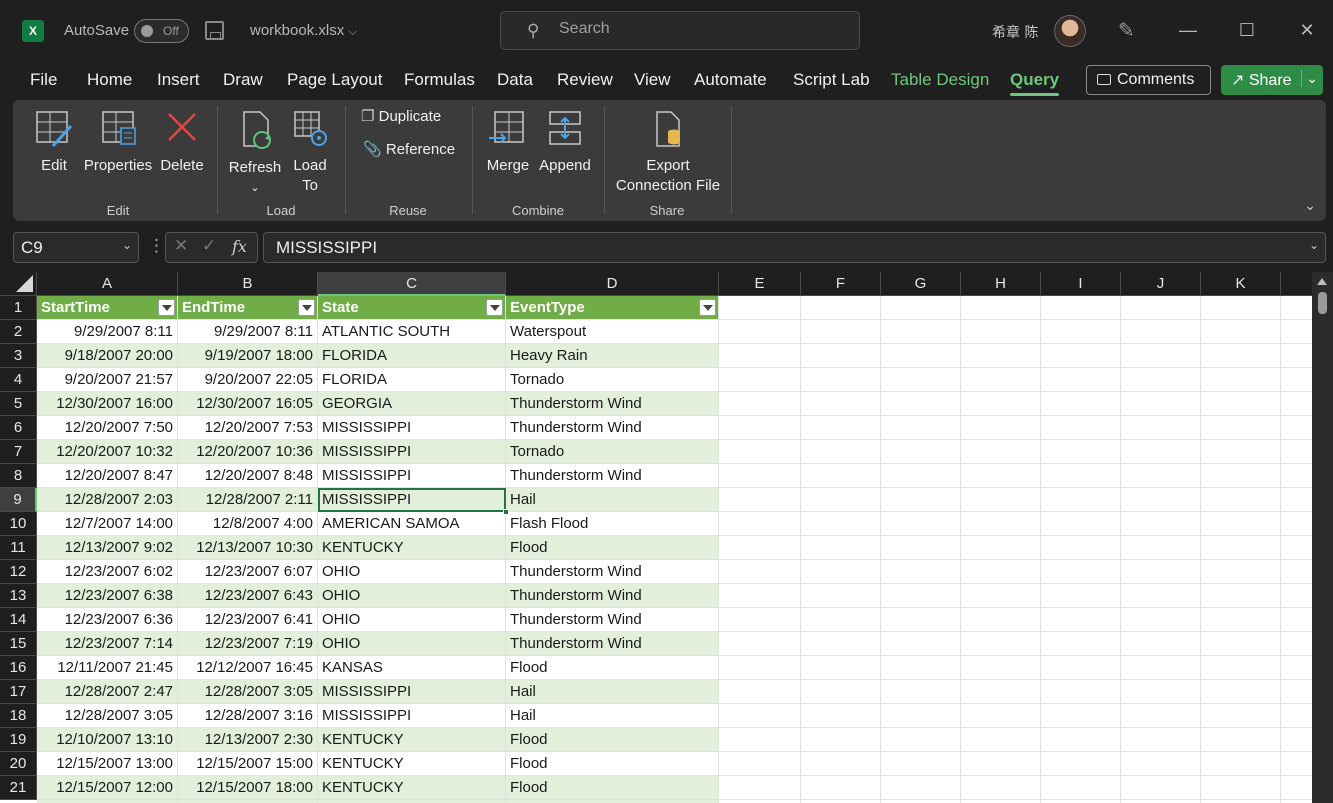 The image size is (1333, 803). Describe the element at coordinates (107, 668) in the screenshot. I see `table-cell: 12/11/2007 21:45` at that location.